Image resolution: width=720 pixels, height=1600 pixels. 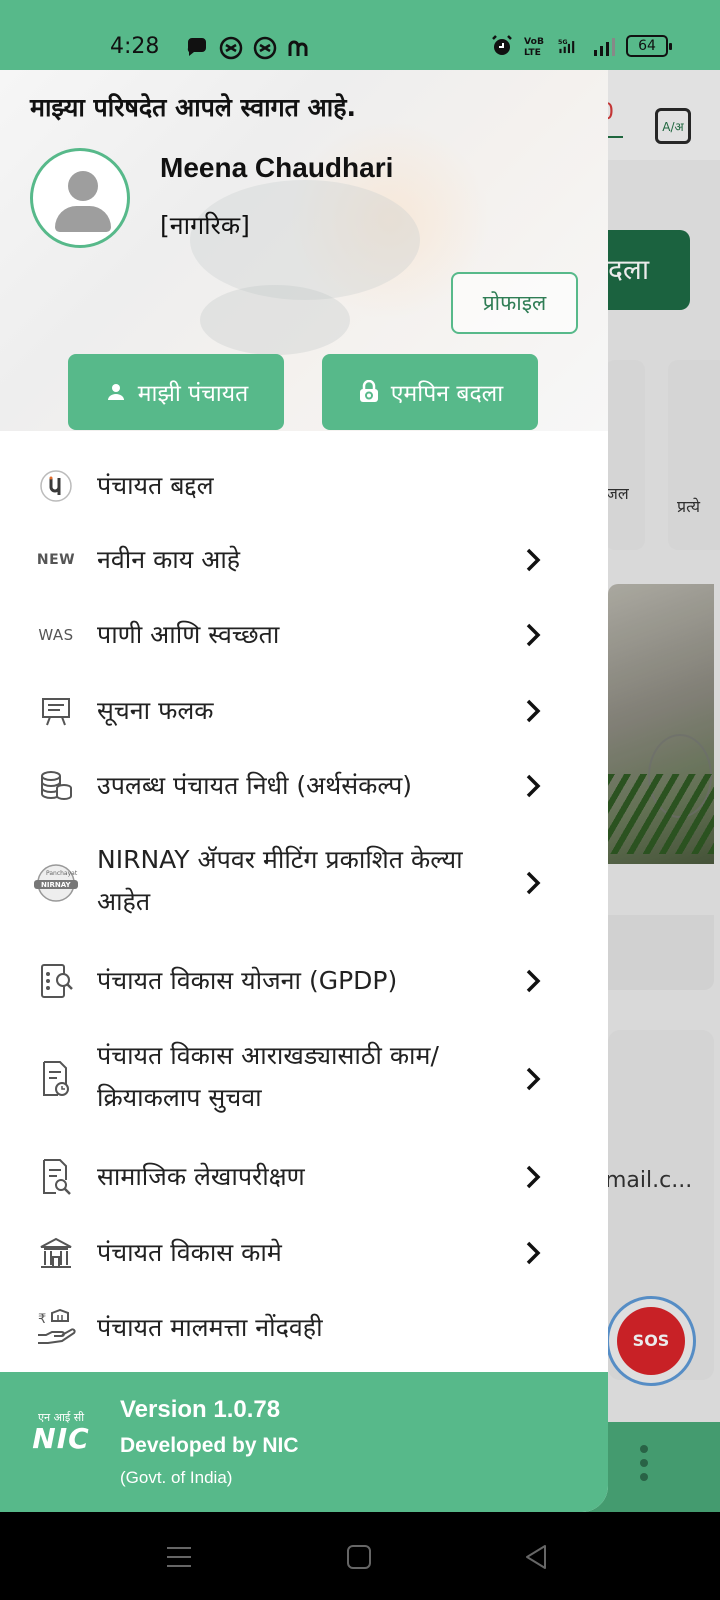 I want to click on m-app-icon, so click(x=298, y=48).